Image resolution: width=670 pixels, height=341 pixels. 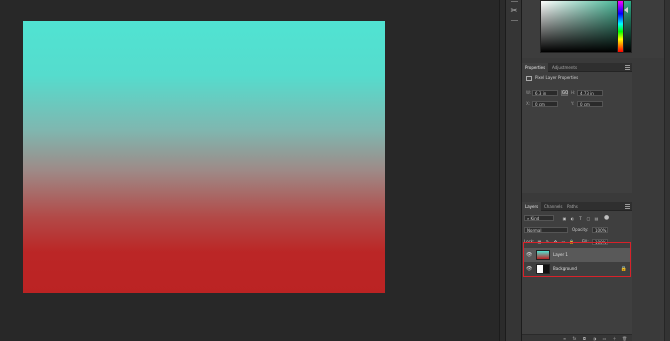 I want to click on tab-channels: Channels, so click(x=553, y=206).